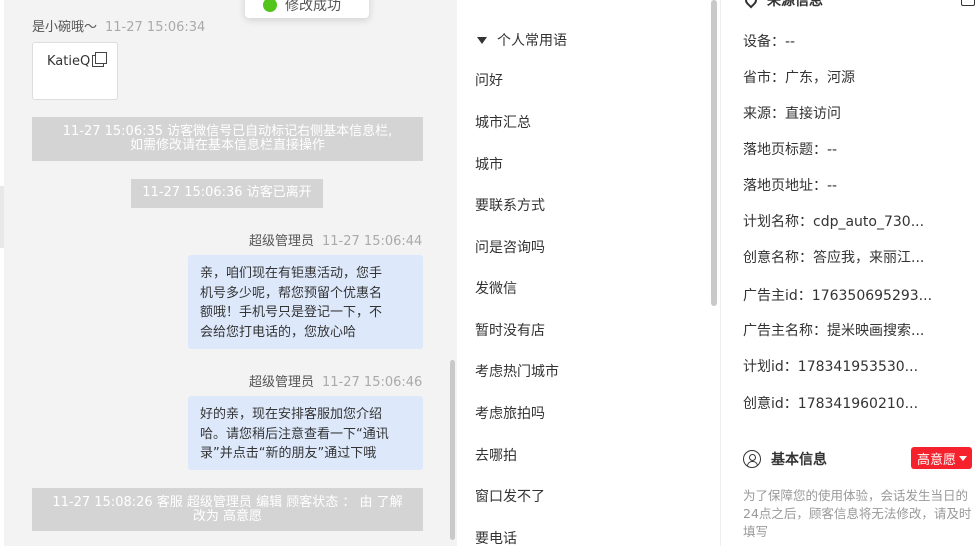 This screenshot has height=546, width=979. What do you see at coordinates (777, 296) in the screenshot?
I see `info-label: 广告主id：` at bounding box center [777, 296].